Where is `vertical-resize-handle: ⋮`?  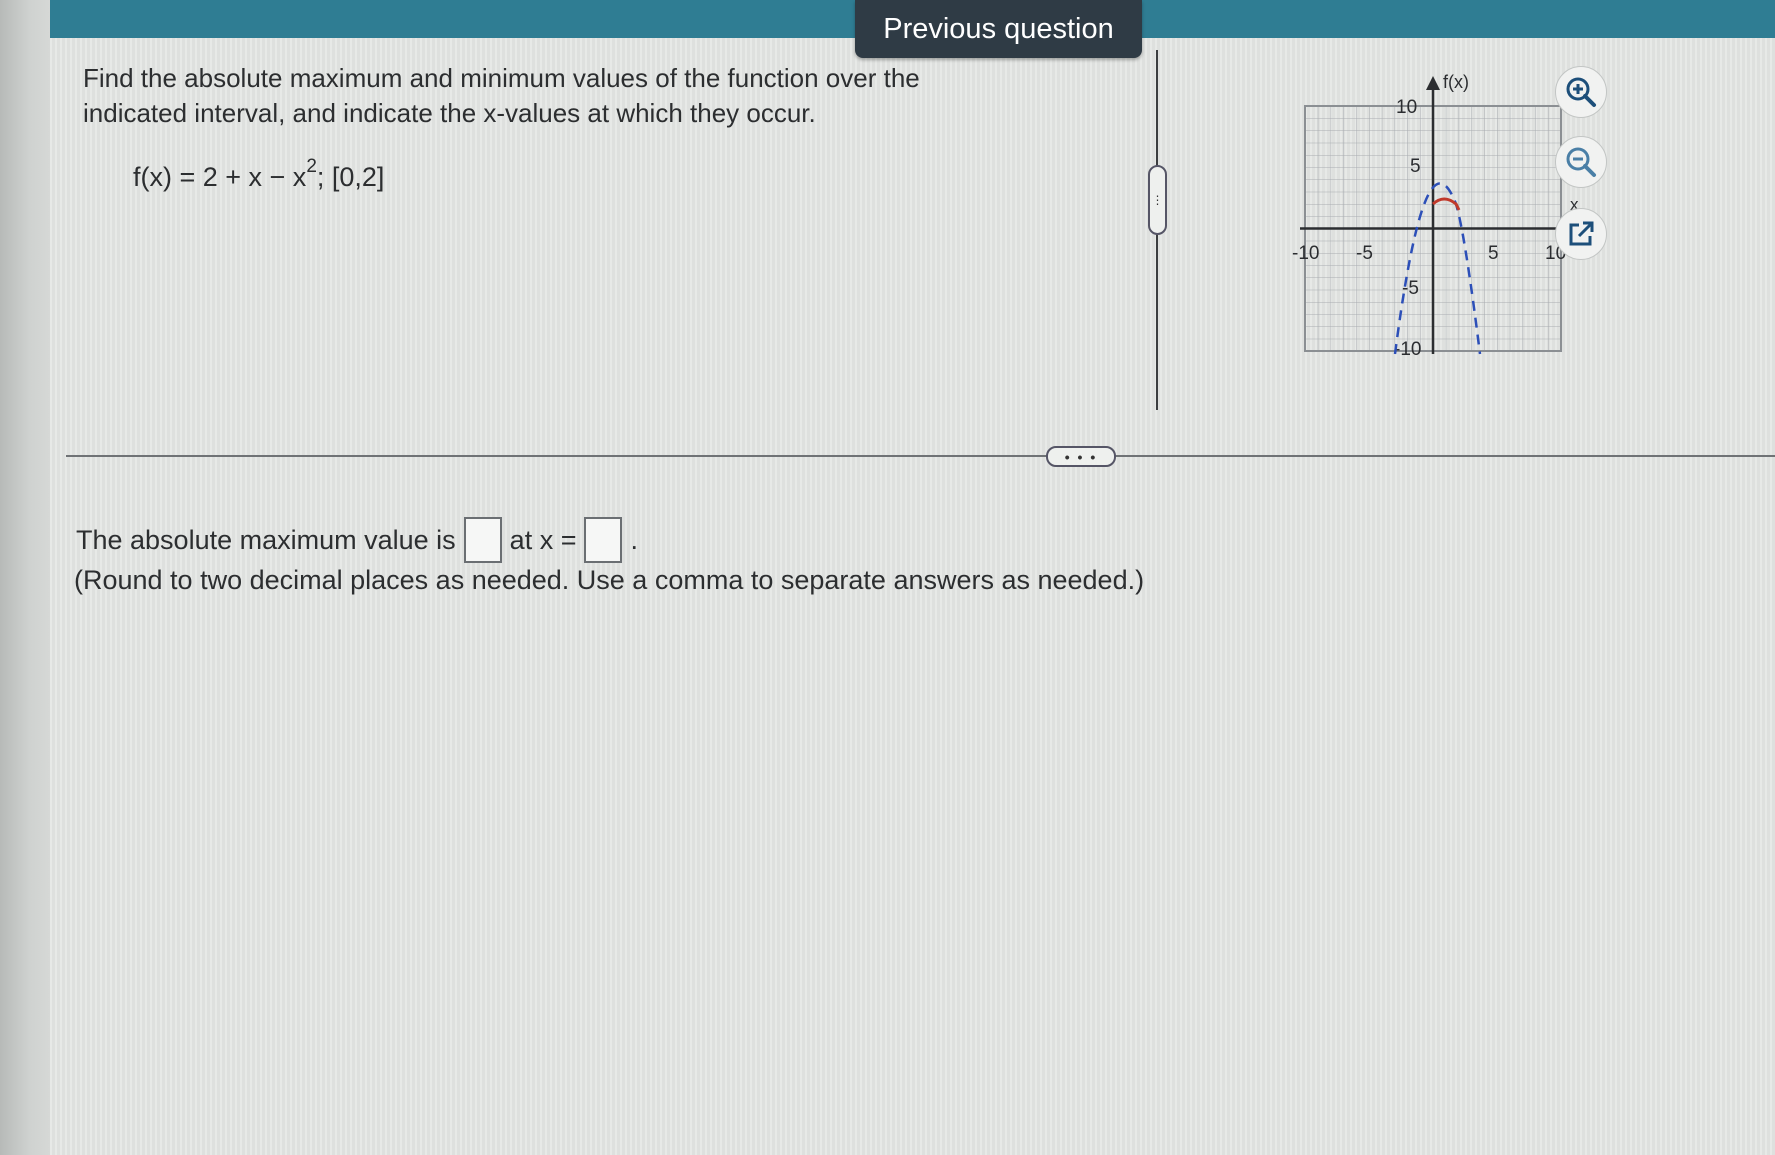 vertical-resize-handle: ⋮ is located at coordinates (1157, 200).